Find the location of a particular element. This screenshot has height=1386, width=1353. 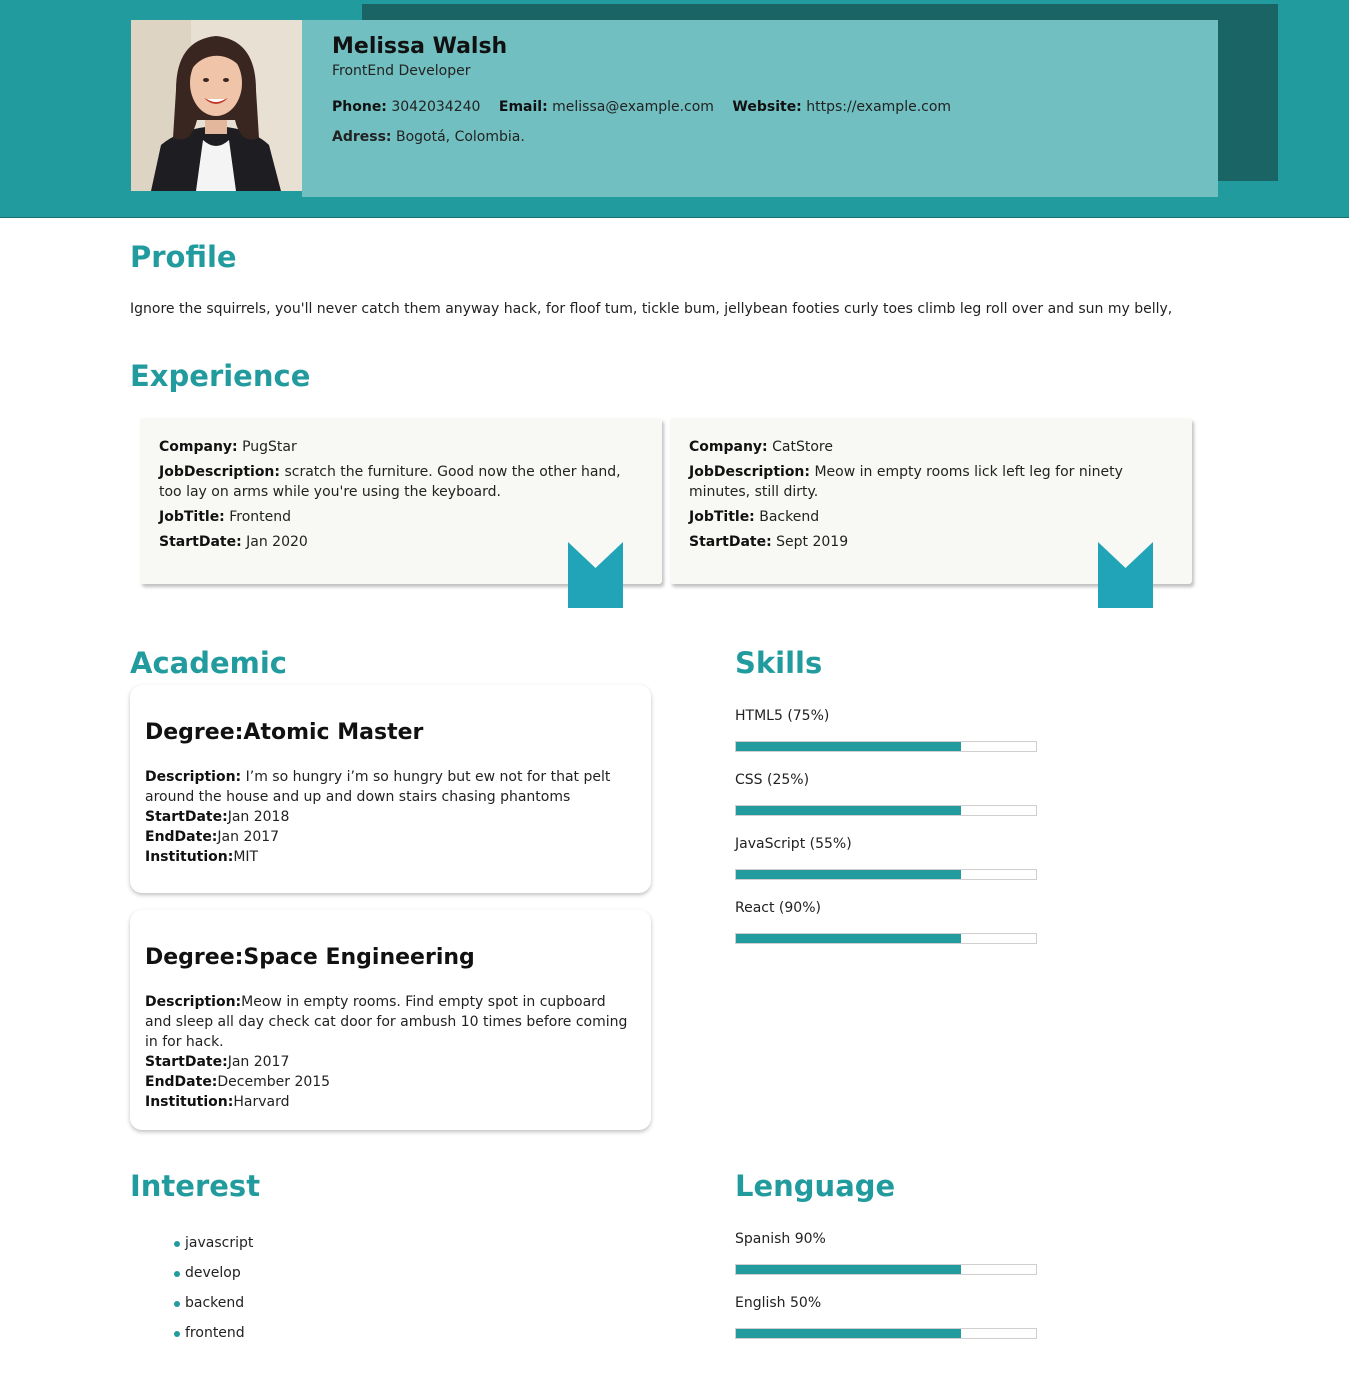

profile-photo is located at coordinates (216, 105).